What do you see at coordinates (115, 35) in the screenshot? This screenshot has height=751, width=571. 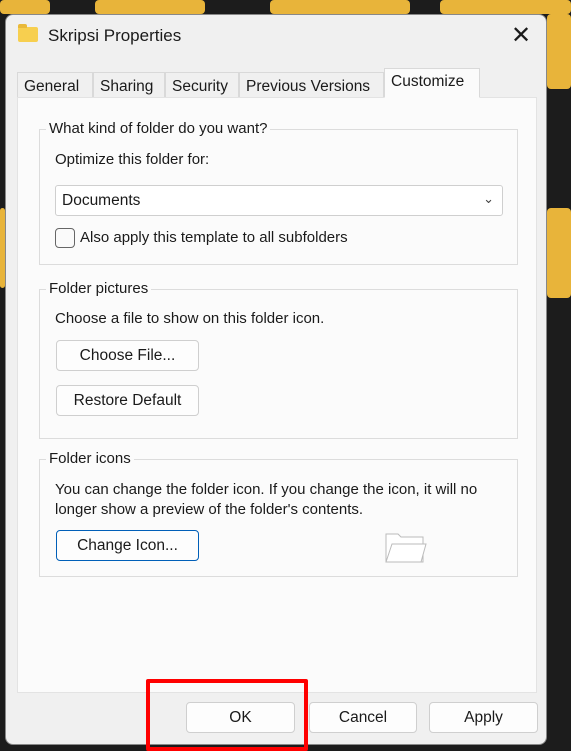 I see `window-title: Skripsi Properties` at bounding box center [115, 35].